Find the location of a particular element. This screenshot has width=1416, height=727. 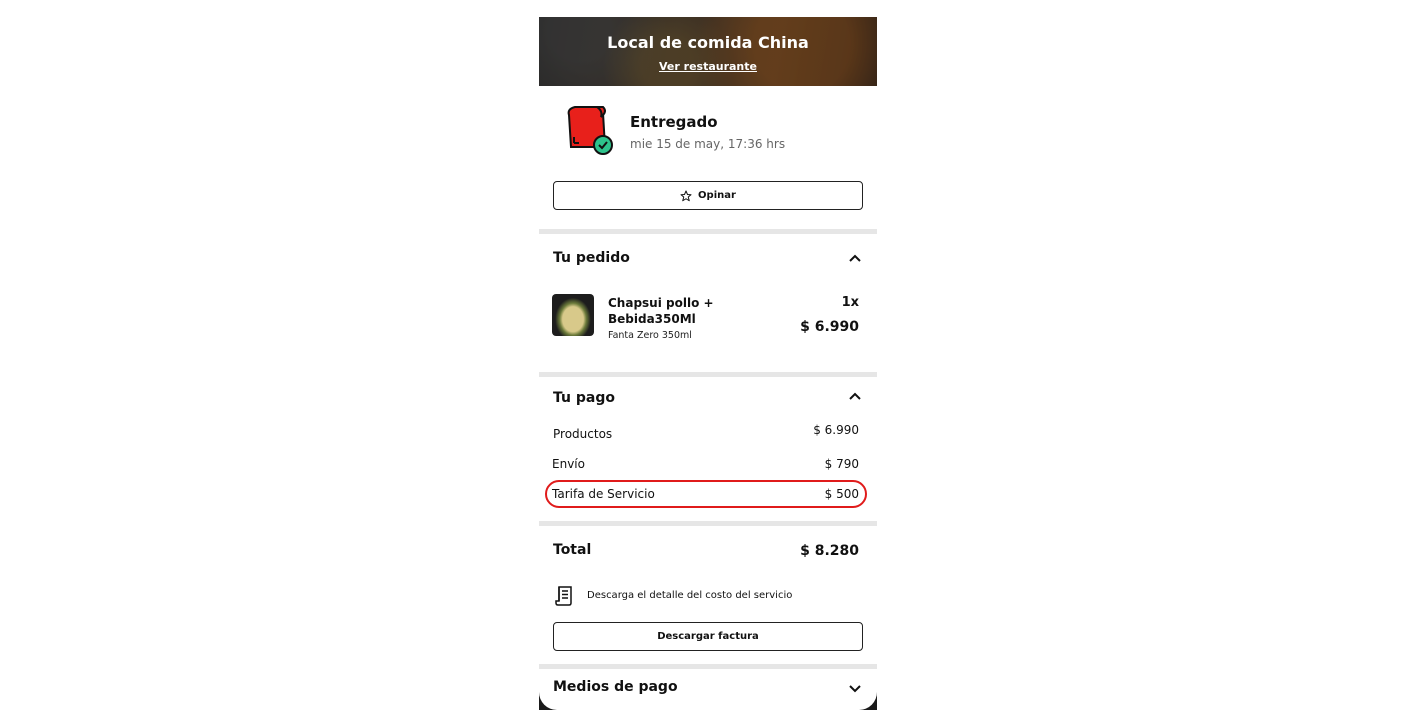

total-value: $ 8.280 is located at coordinates (829, 551).